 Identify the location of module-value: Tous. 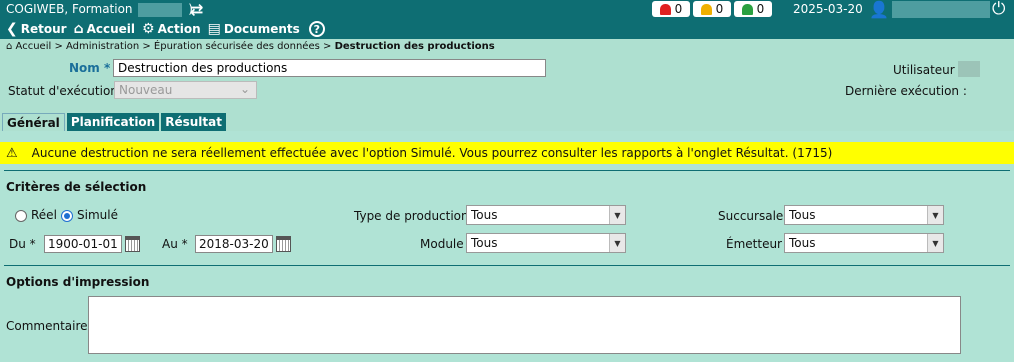
(484, 243).